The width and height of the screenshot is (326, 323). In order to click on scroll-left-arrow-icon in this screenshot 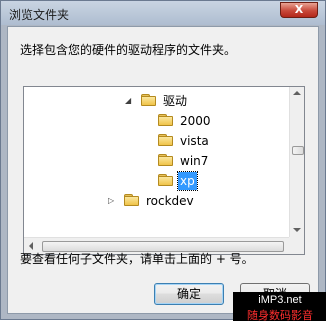, I will do `click(31, 246)`.